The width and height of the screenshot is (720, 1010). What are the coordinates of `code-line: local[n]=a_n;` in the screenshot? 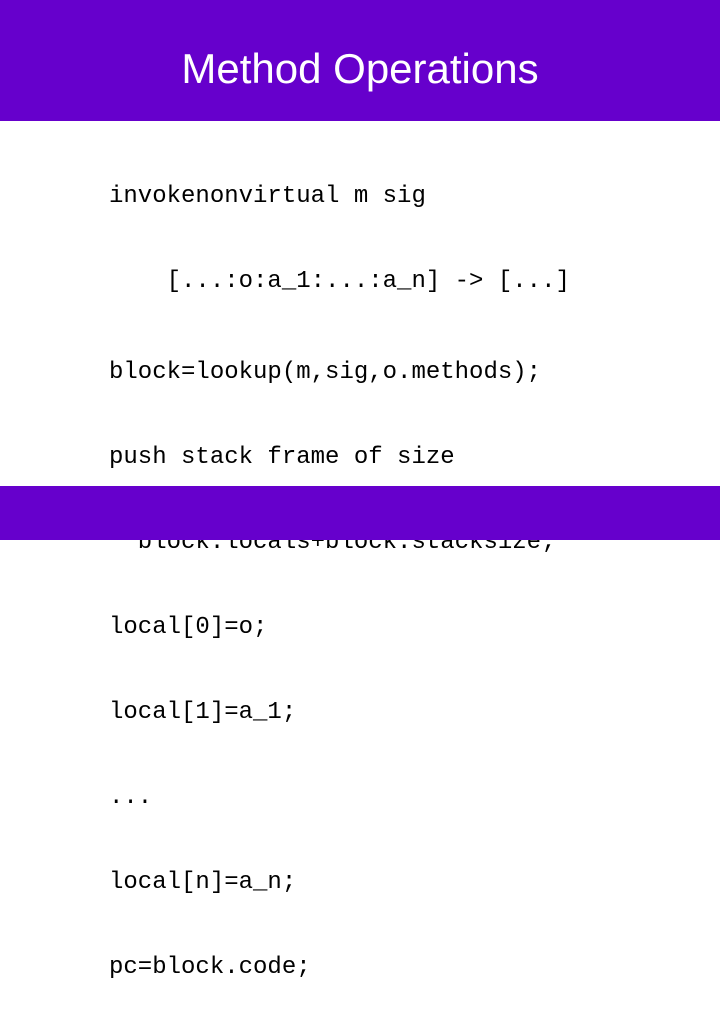 It's located at (203, 882).